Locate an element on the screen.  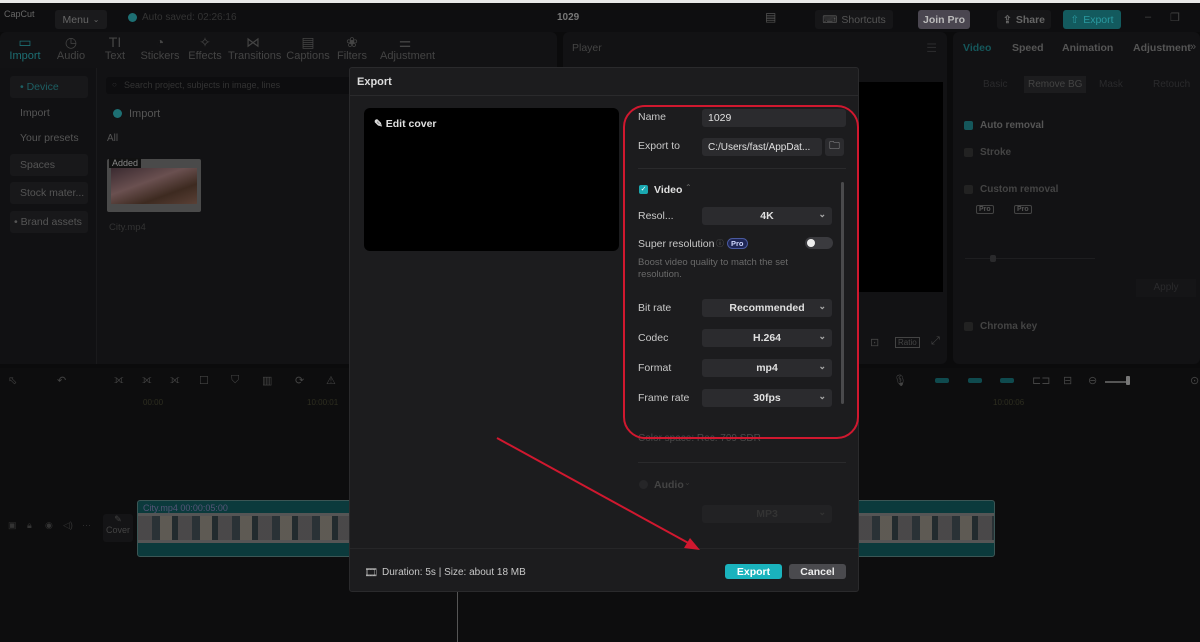
arrow-head is located at coordinates (692, 544).